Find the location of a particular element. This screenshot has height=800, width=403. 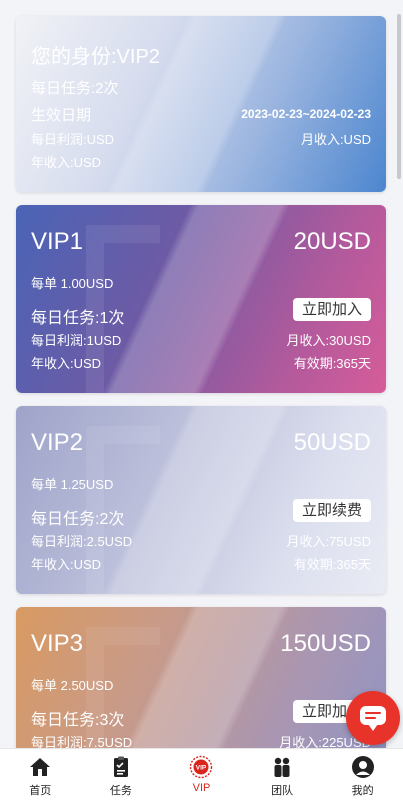

effective-date-label: 生效日期 is located at coordinates (61, 115).